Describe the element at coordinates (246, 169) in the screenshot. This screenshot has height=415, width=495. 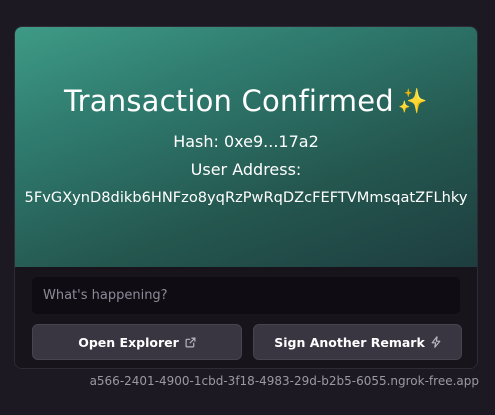
I see `user-address-label: User Address:` at that location.